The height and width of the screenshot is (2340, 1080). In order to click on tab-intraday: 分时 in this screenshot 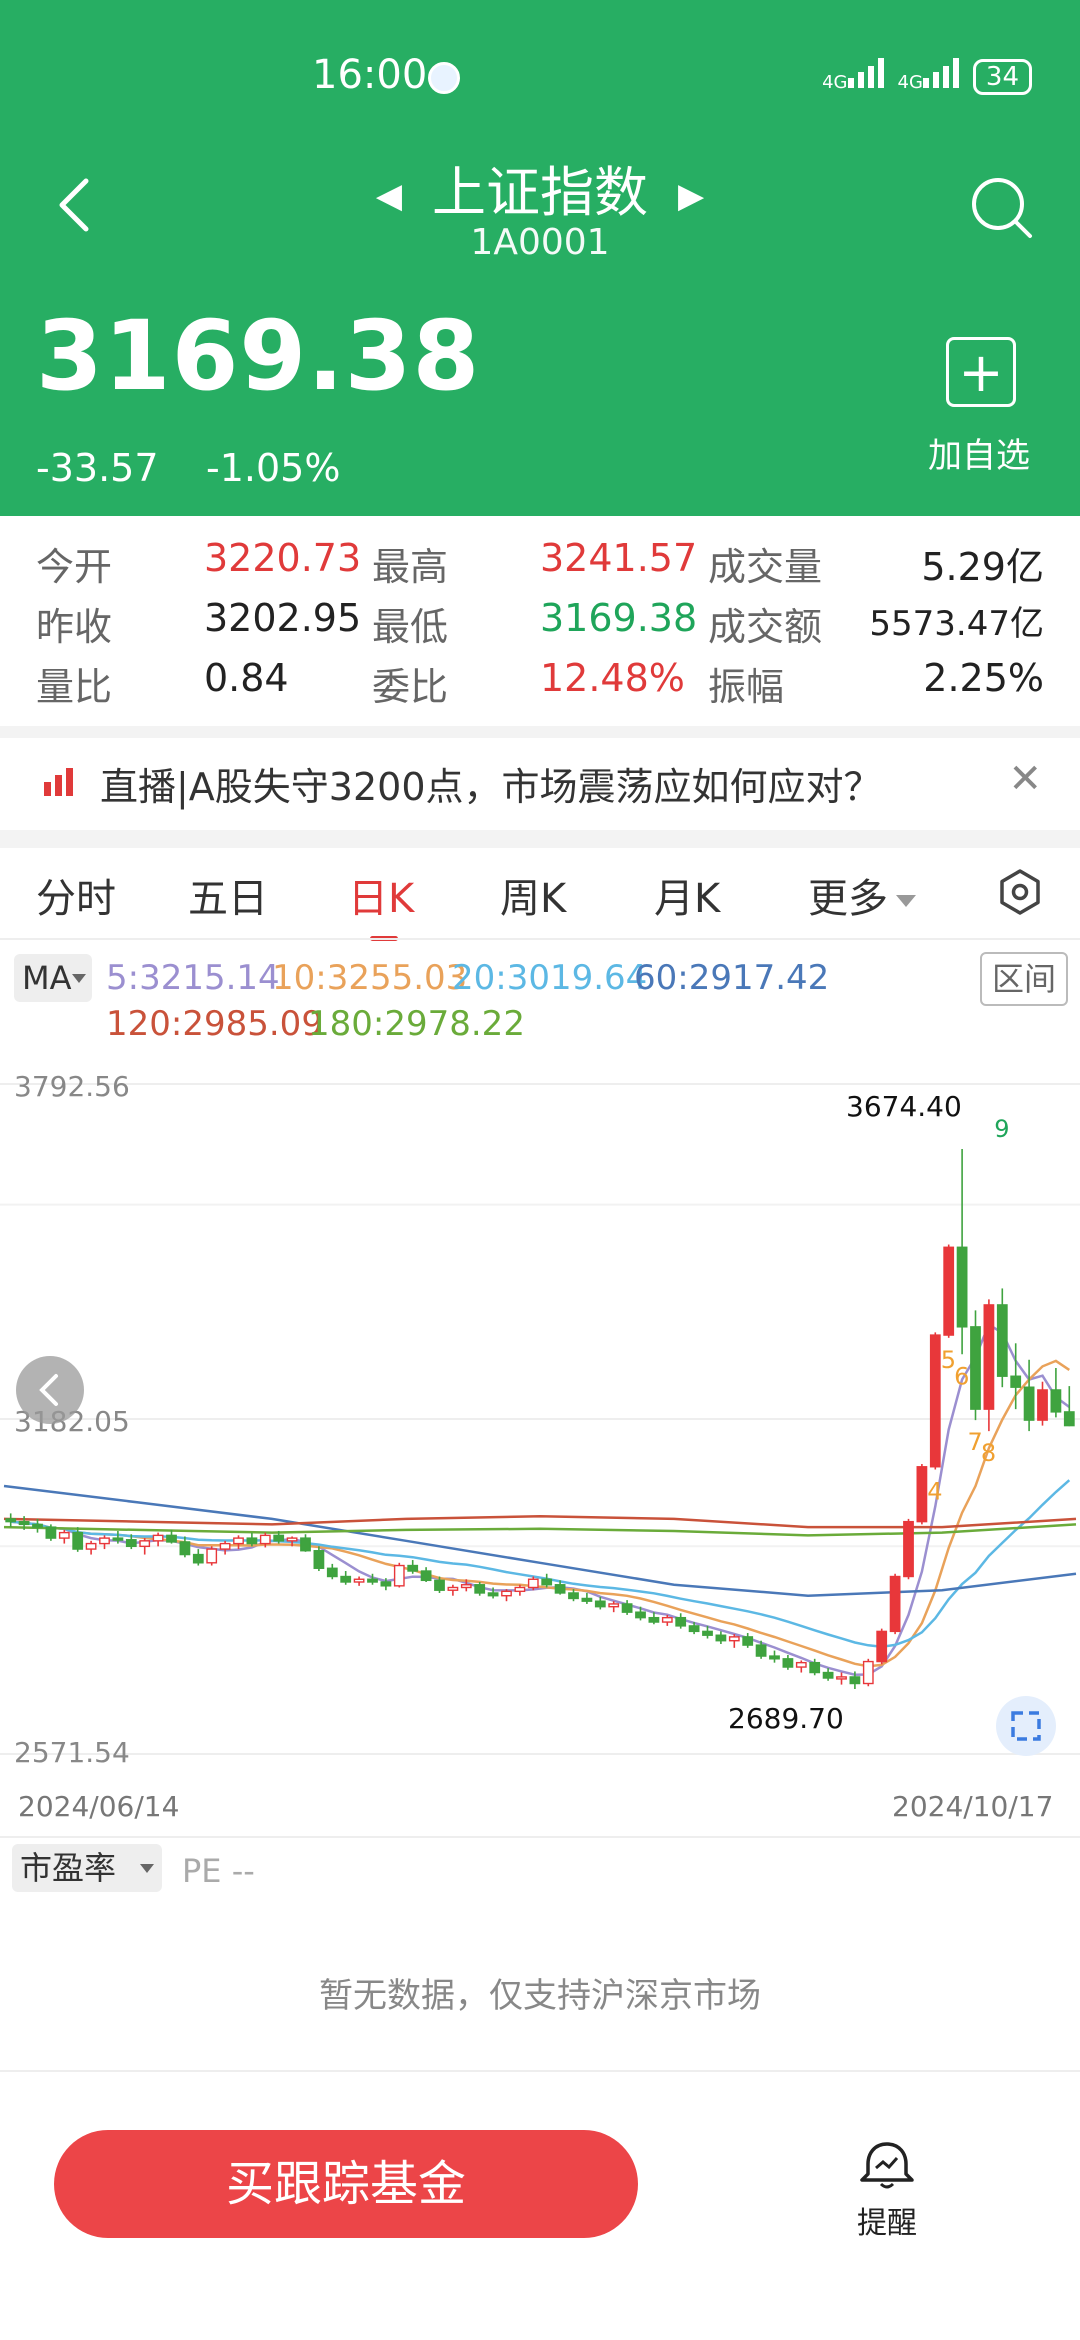, I will do `click(76, 895)`.